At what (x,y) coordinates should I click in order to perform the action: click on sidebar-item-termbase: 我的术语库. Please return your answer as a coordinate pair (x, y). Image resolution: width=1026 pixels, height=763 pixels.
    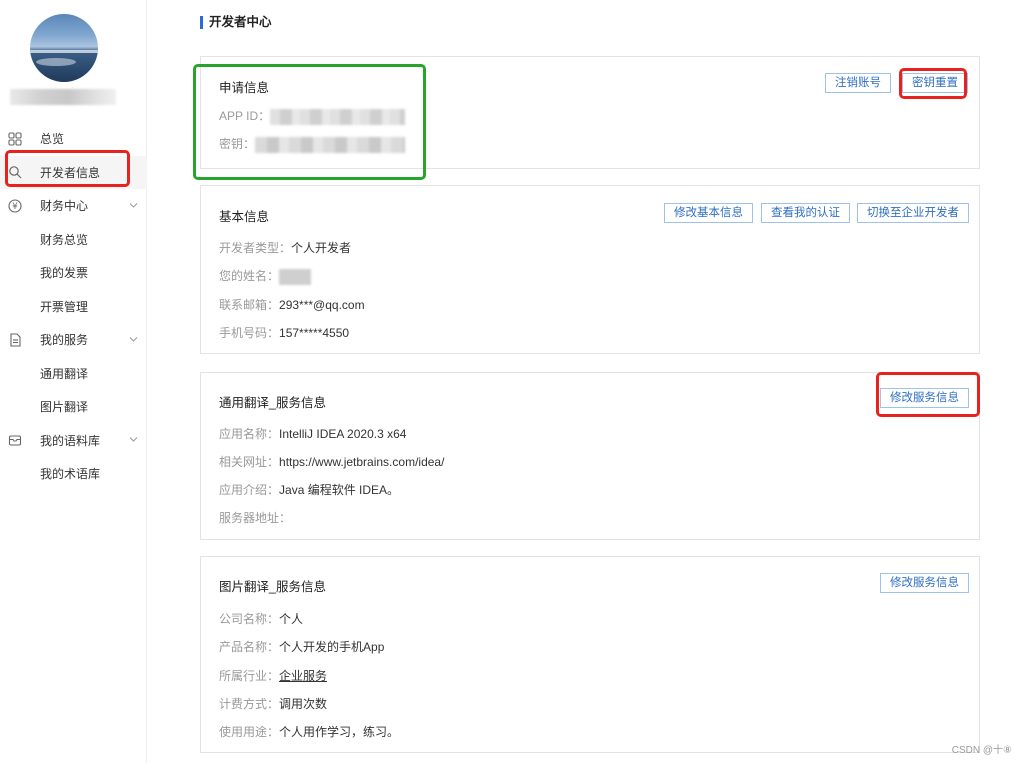
    Looking at the image, I should click on (73, 474).